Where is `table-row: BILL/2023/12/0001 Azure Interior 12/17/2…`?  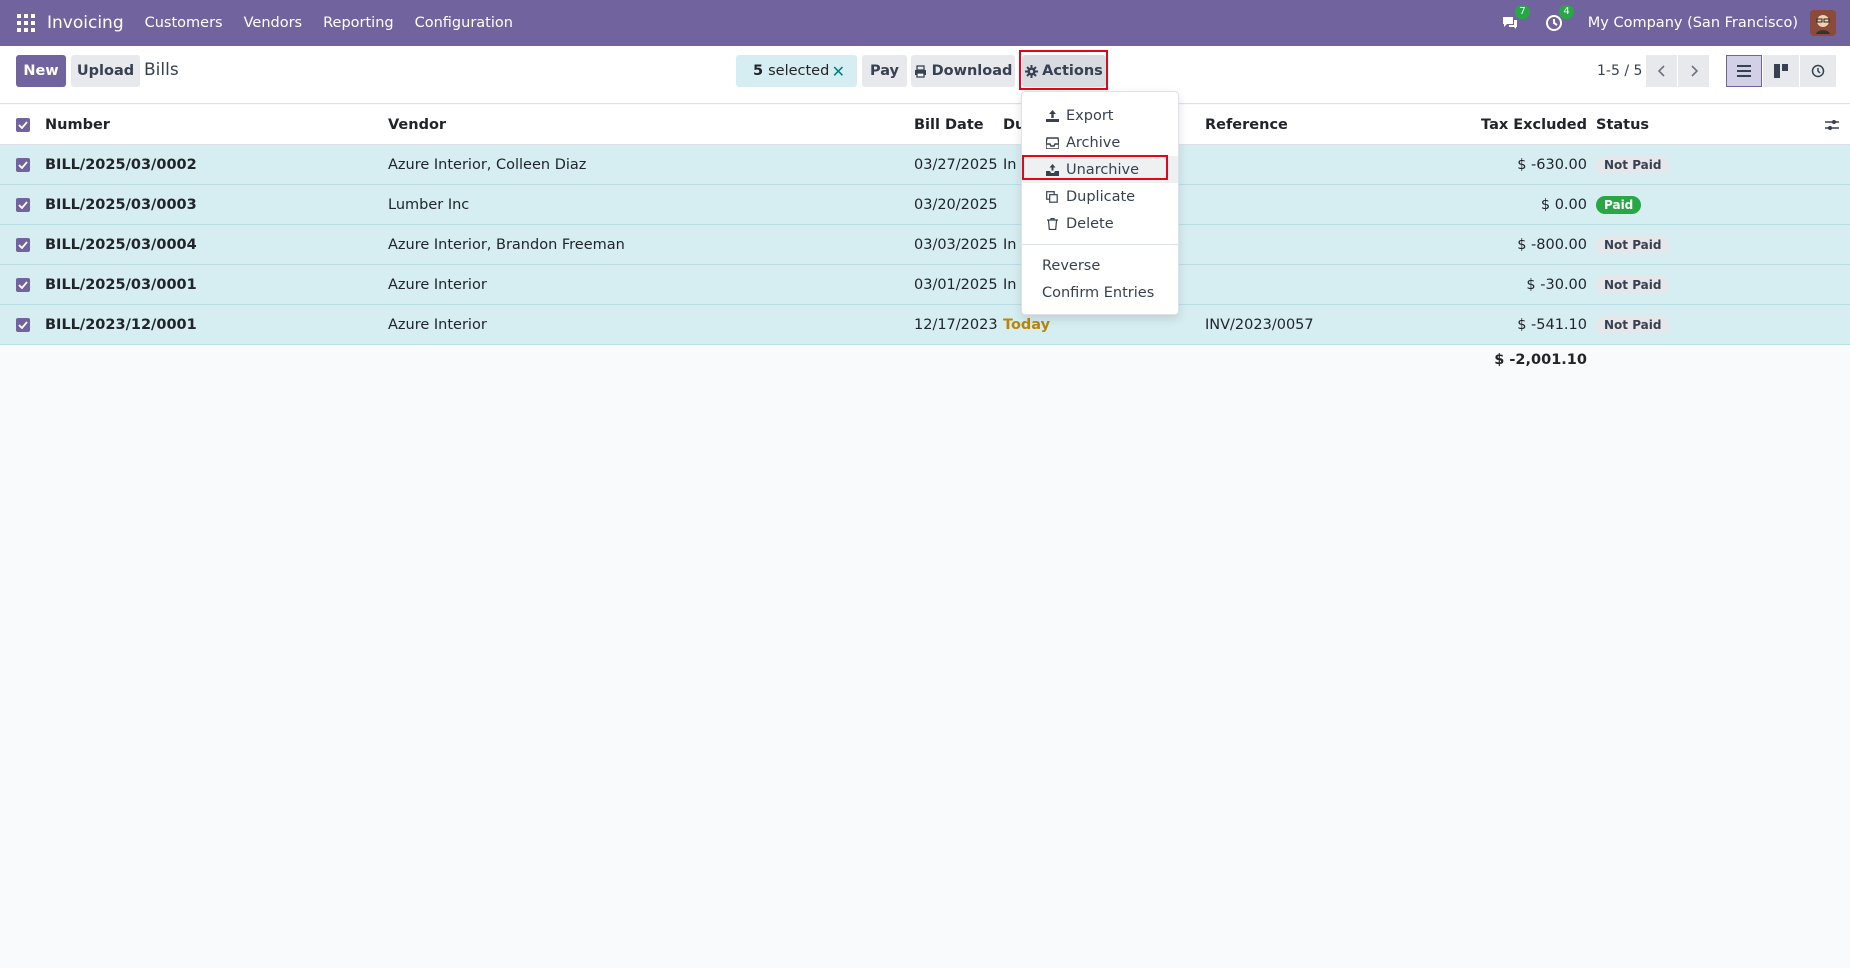
table-row: BILL/2023/12/0001 Azure Interior 12/17/2… is located at coordinates (925, 325).